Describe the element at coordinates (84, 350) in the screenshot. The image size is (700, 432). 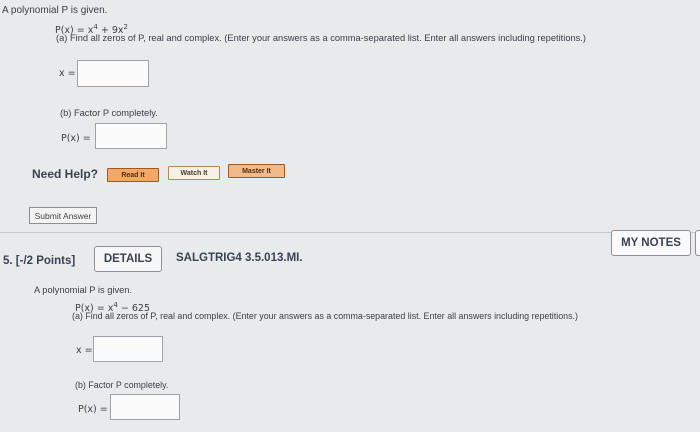
I see `q5-x-label: x =` at that location.